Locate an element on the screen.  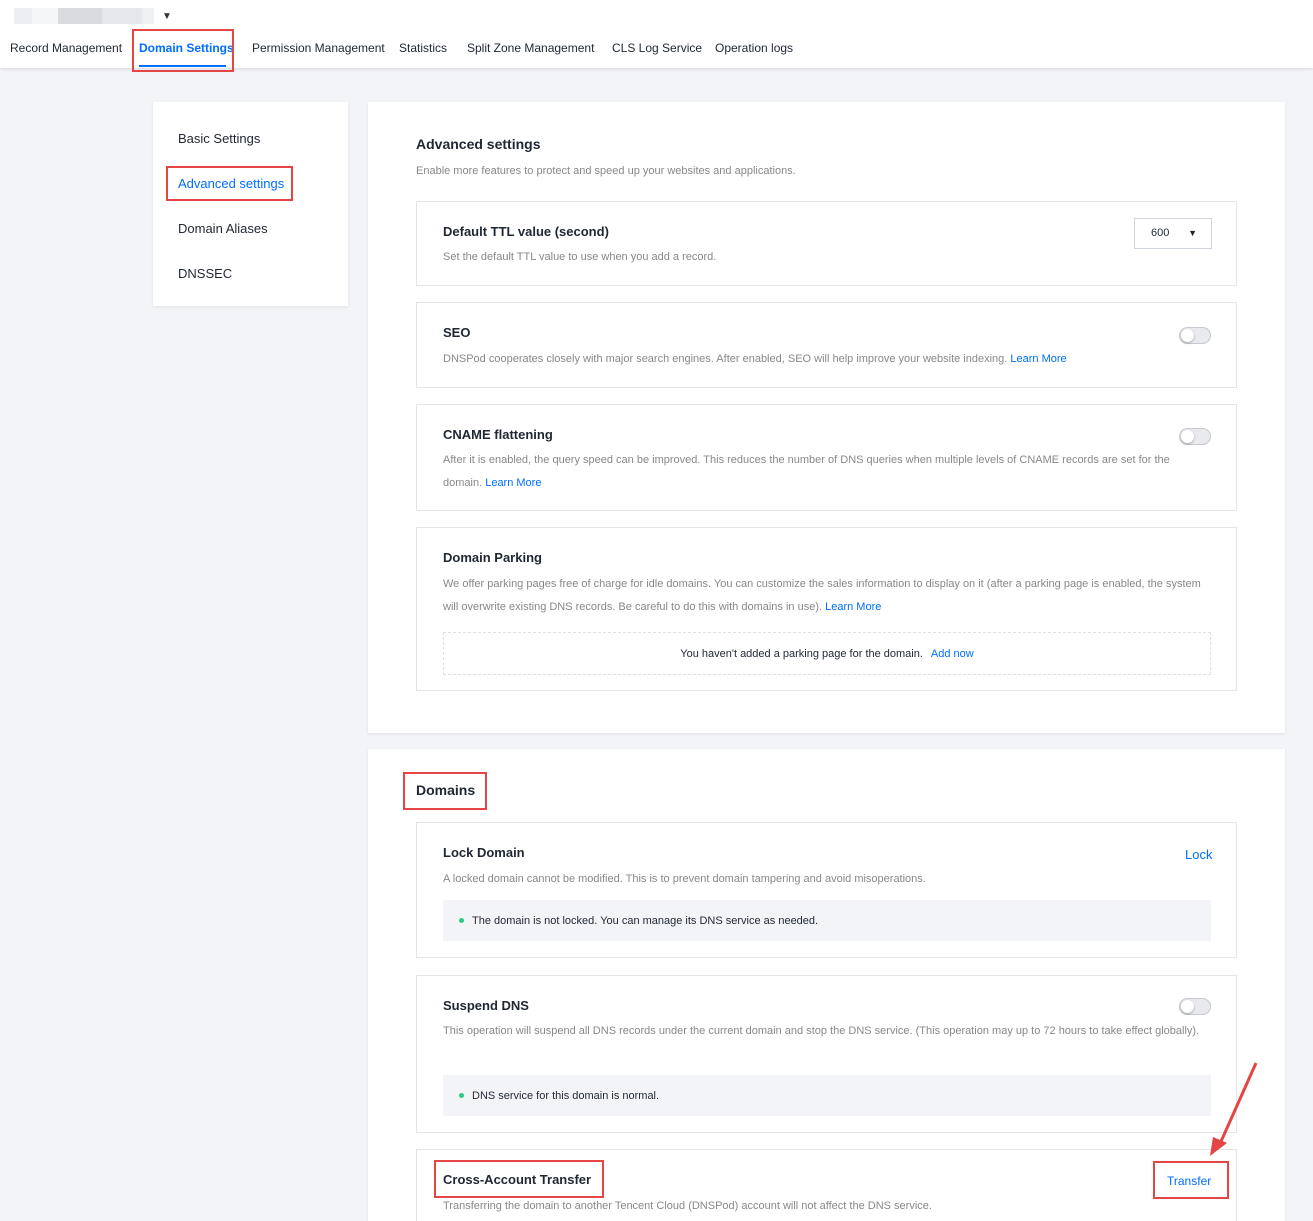
suspend-status-text: DNS service for this domain is normal. is located at coordinates (566, 1095).